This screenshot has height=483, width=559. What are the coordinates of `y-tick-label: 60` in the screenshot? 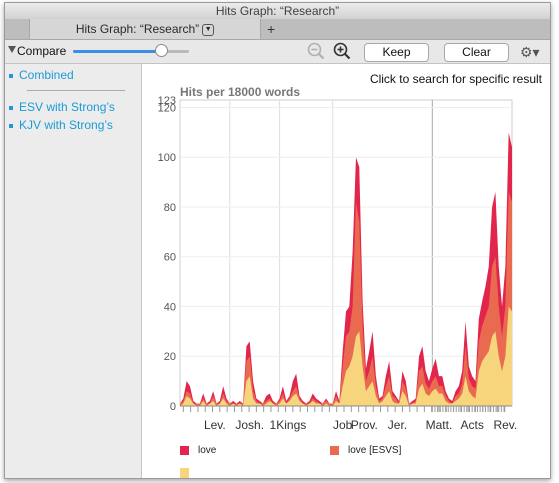 It's located at (170, 258).